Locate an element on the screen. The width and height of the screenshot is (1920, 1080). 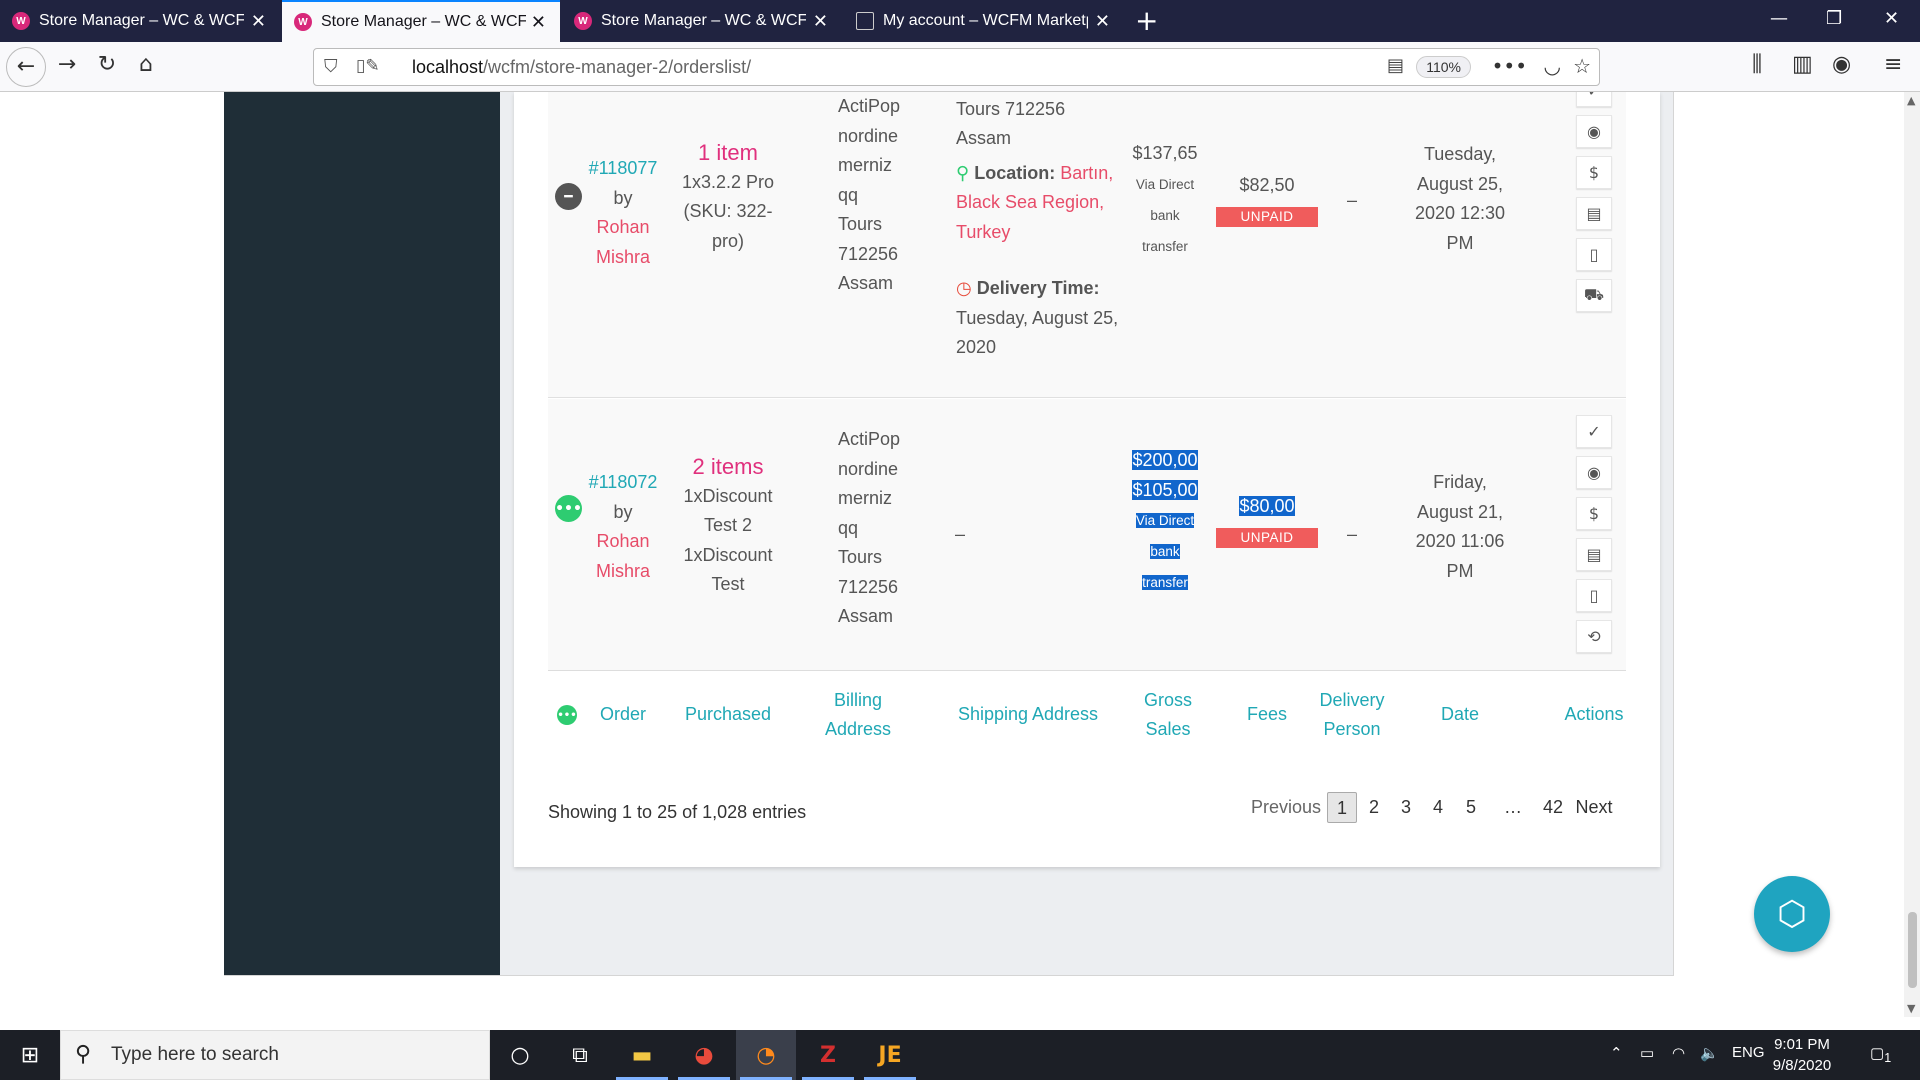
scrollbar-thumb is located at coordinates (1912, 950).